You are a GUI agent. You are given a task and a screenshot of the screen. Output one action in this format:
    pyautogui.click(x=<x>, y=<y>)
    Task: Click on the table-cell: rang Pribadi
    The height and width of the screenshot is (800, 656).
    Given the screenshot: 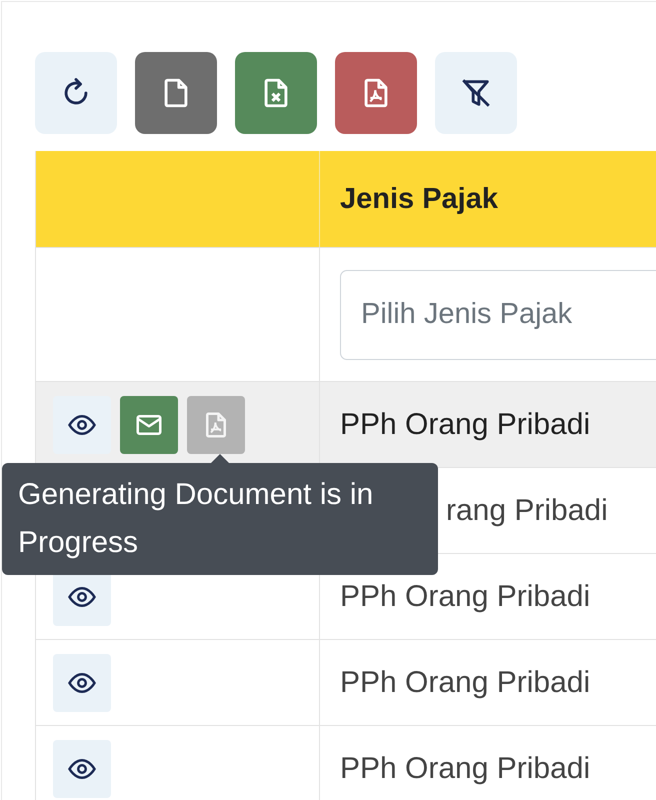 What is the action you would take?
    pyautogui.click(x=527, y=511)
    